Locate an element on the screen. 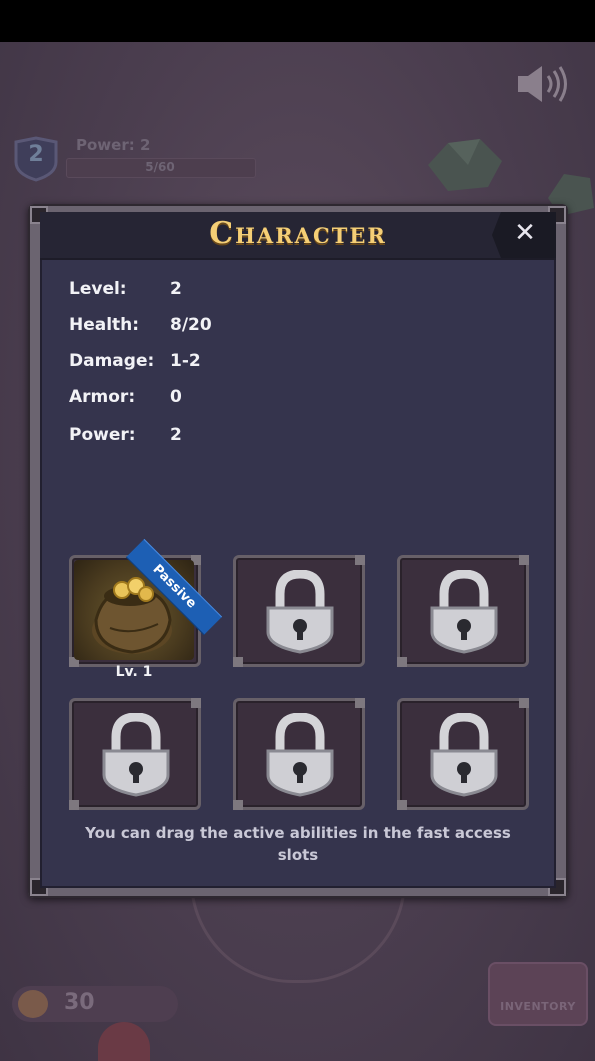  stat-power-label: Power: is located at coordinates (102, 435).